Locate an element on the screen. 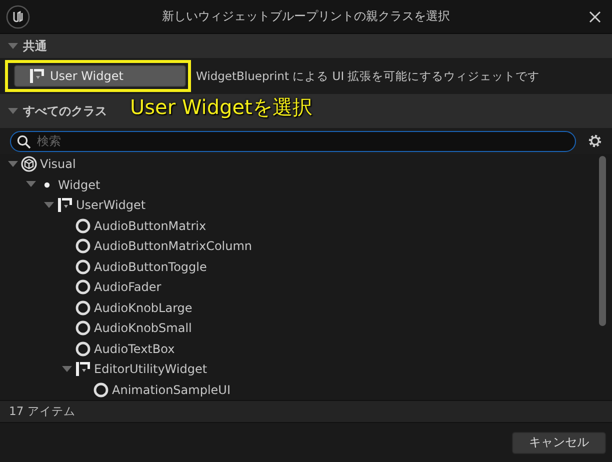 This screenshot has height=462, width=612. class-tree-item: AudioKnobLarge is located at coordinates (143, 307).